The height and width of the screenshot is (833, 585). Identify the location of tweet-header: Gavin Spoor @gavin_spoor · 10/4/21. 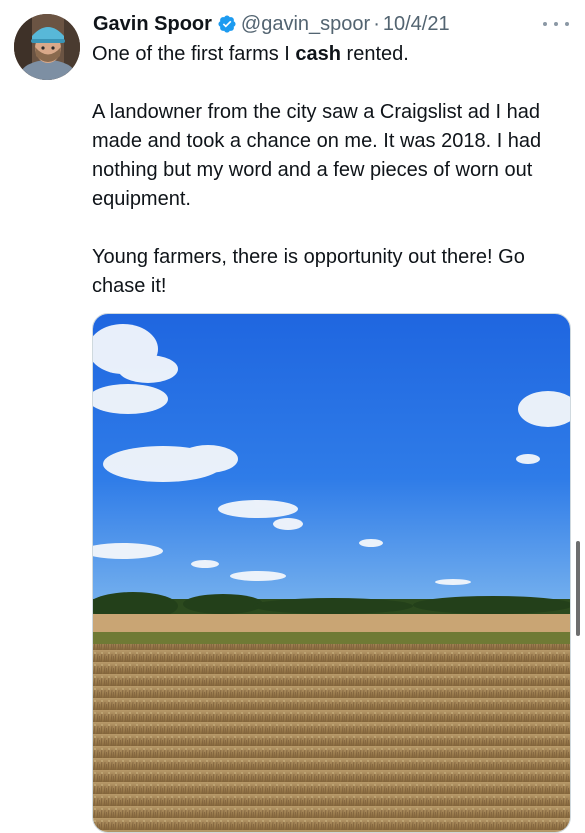
(271, 24).